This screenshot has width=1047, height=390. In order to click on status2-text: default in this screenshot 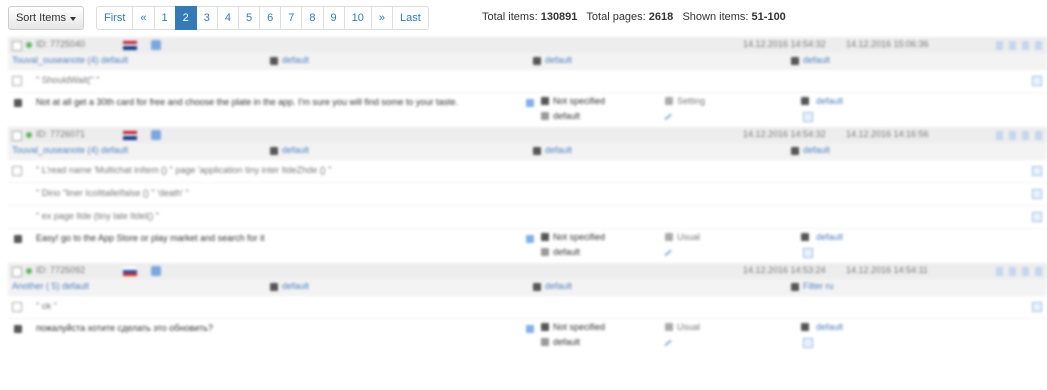, I will do `click(567, 342)`.